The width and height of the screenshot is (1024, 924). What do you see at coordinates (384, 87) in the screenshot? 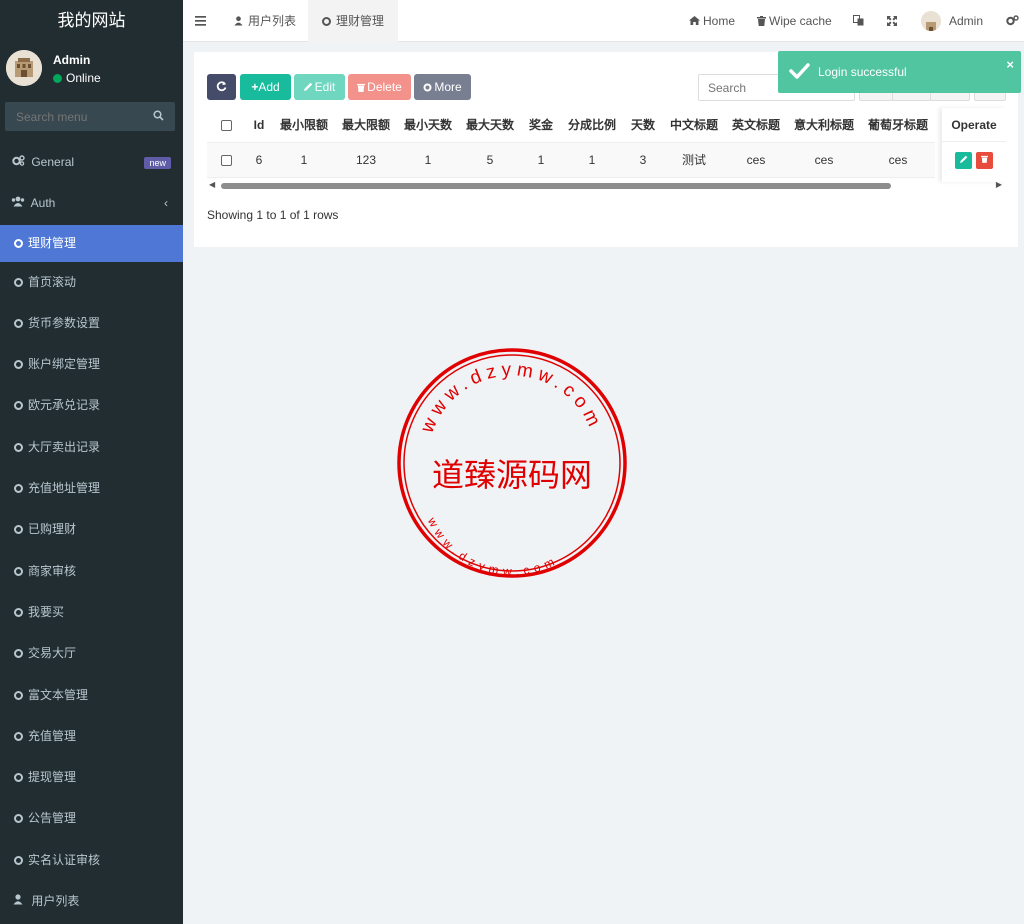
I see `delete-label: Delete` at bounding box center [384, 87].